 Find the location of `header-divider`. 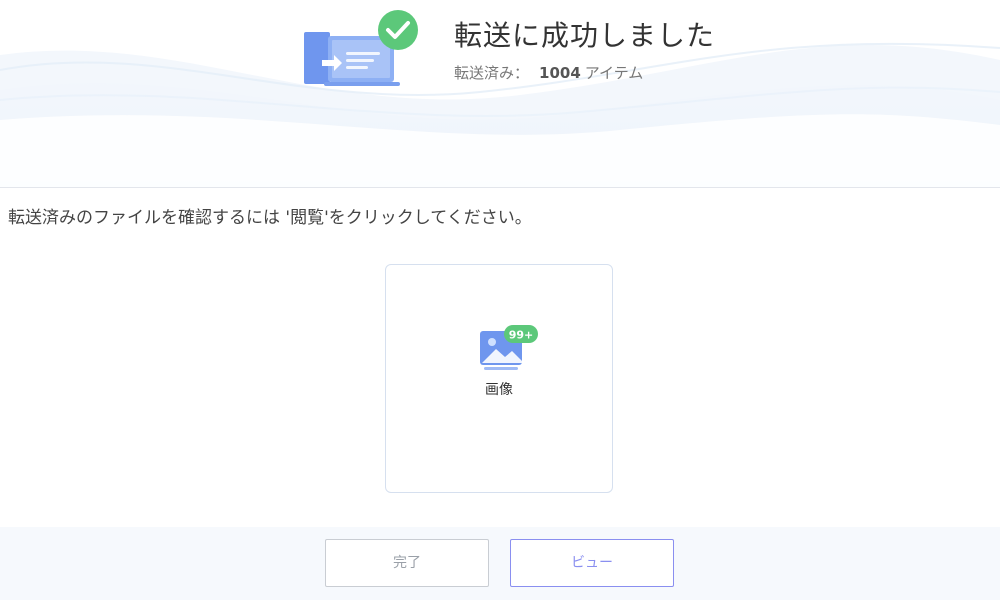

header-divider is located at coordinates (500, 187).